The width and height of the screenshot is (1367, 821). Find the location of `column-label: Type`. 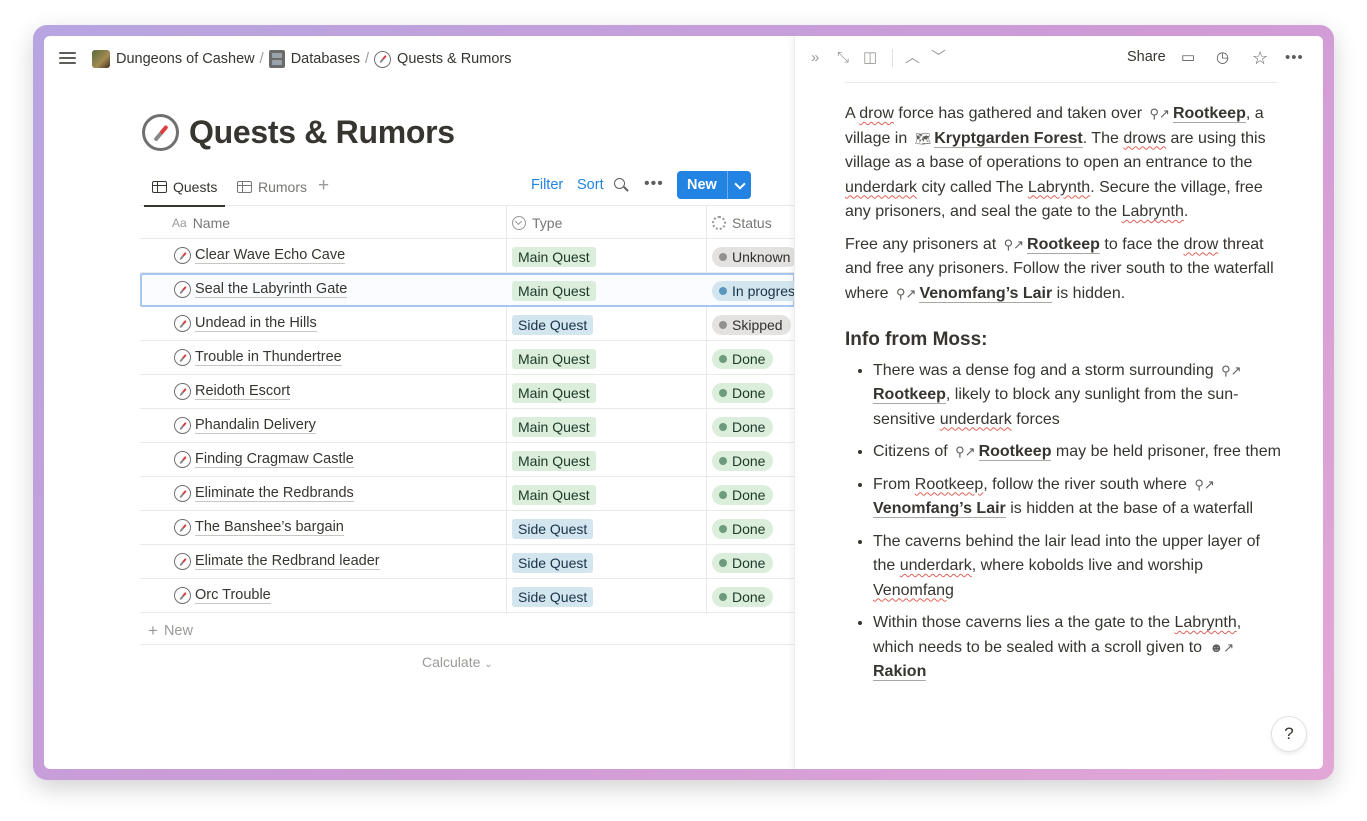

column-label: Type is located at coordinates (547, 222).